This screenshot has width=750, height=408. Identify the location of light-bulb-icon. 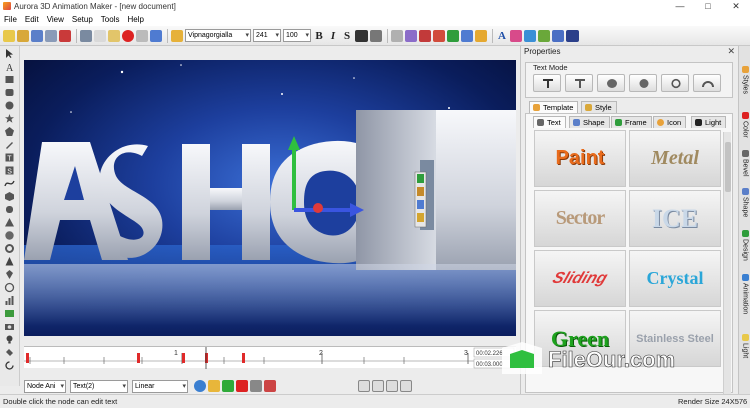
(9, 339).